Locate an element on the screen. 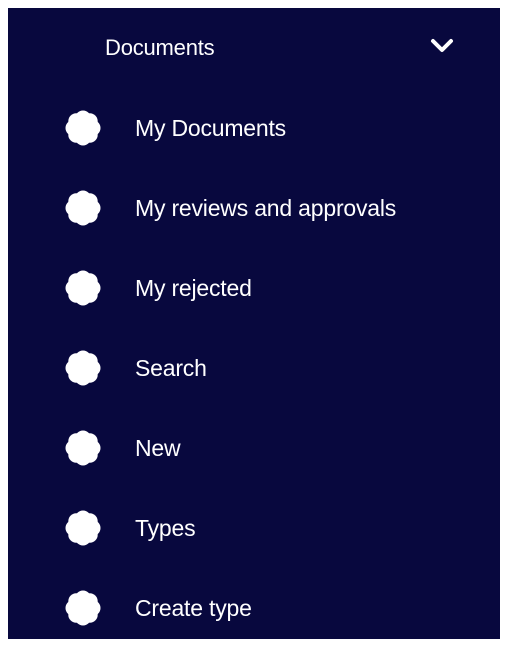 The width and height of the screenshot is (508, 647). menu-item-label: My Documents is located at coordinates (210, 128).